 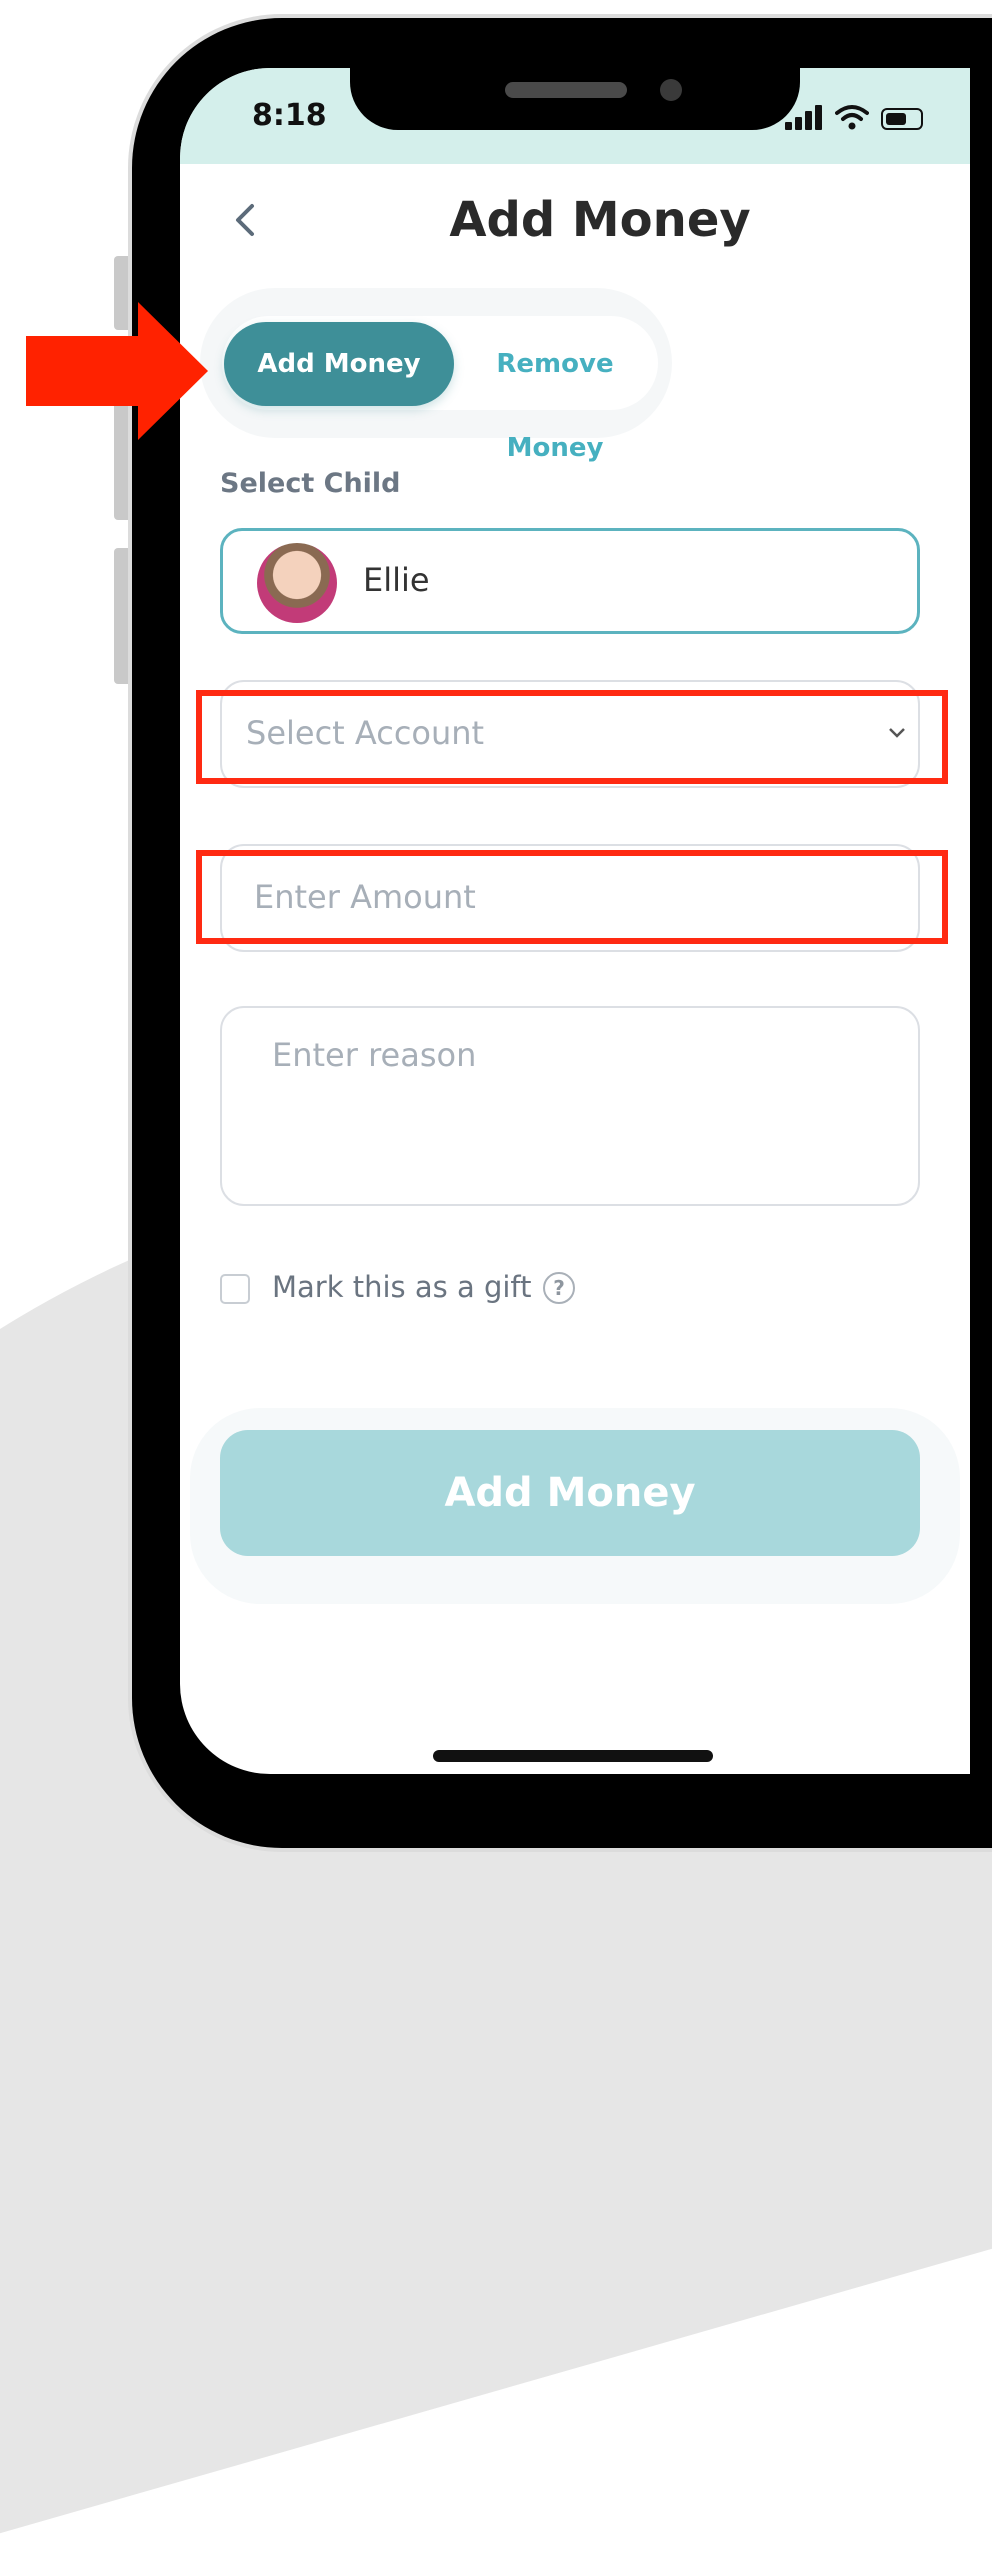 What do you see at coordinates (575, 99) in the screenshot?
I see `phone-notch` at bounding box center [575, 99].